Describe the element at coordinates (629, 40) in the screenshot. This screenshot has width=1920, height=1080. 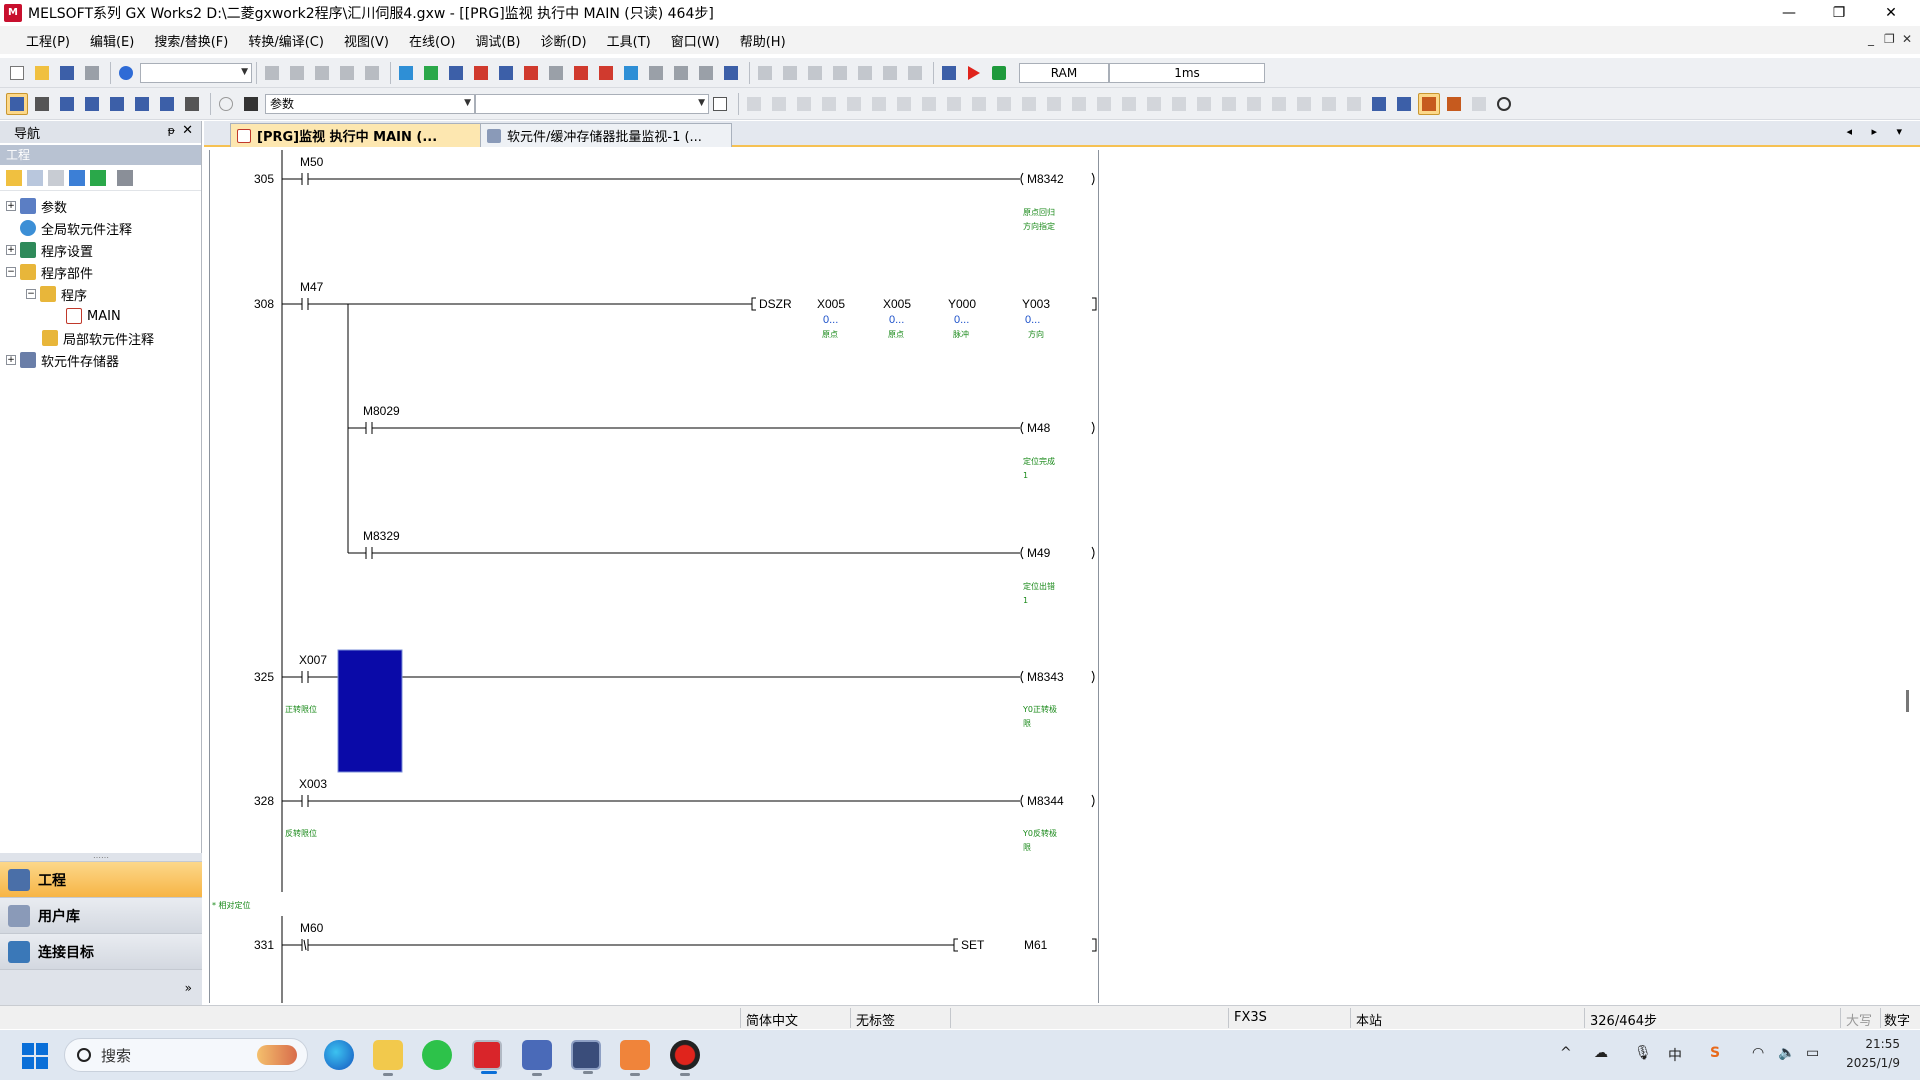
I see `menu-tool: 工具(T)` at that location.